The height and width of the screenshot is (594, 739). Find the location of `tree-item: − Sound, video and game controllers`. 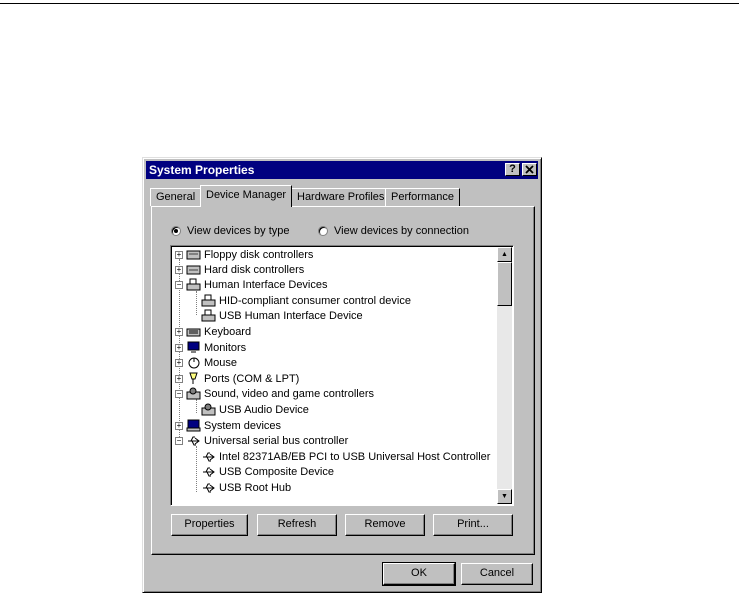

tree-item: − Sound, video and game controllers is located at coordinates (274, 393).